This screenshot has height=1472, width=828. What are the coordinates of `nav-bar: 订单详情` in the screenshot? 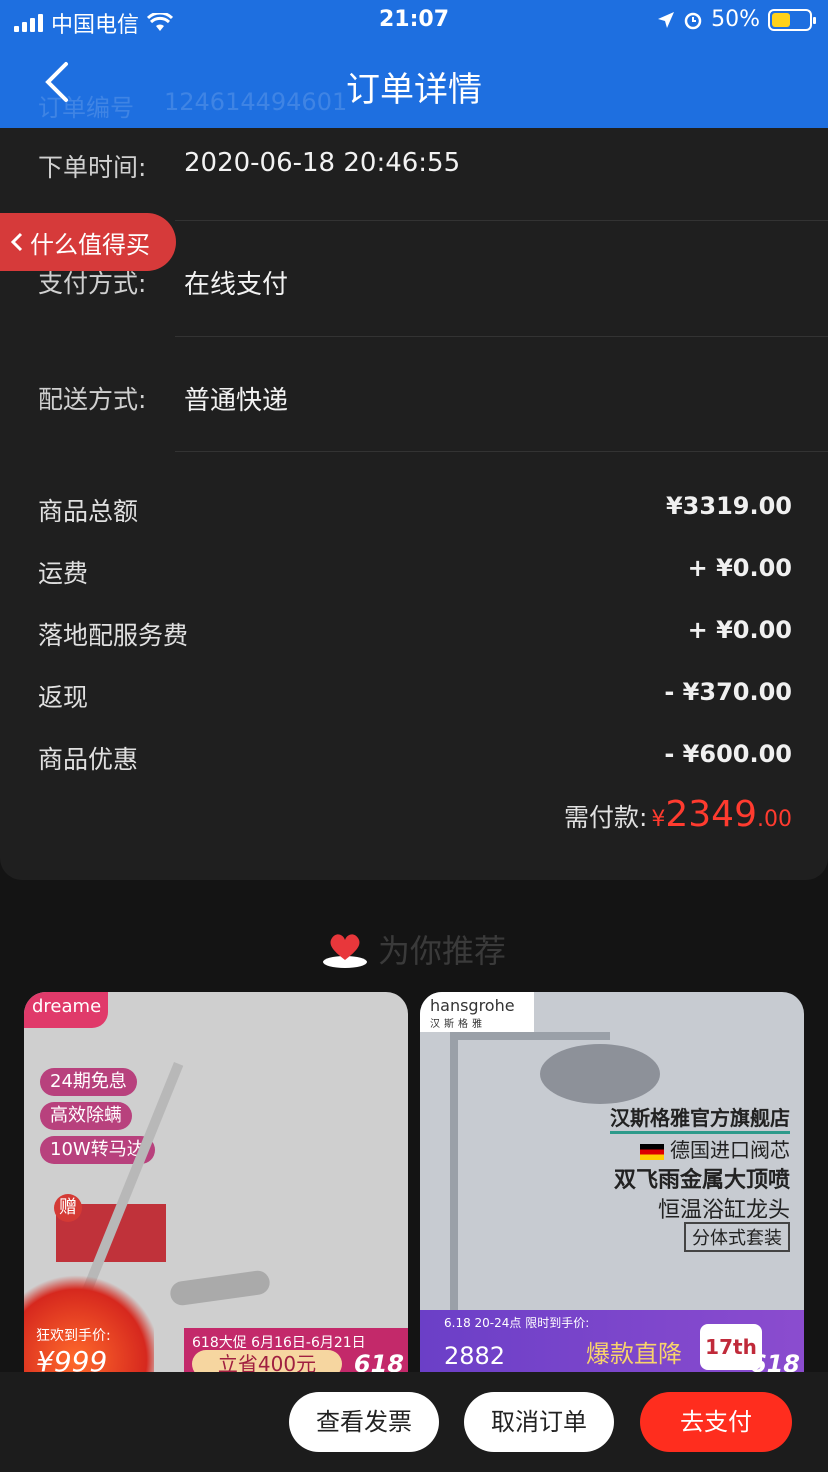 It's located at (414, 84).